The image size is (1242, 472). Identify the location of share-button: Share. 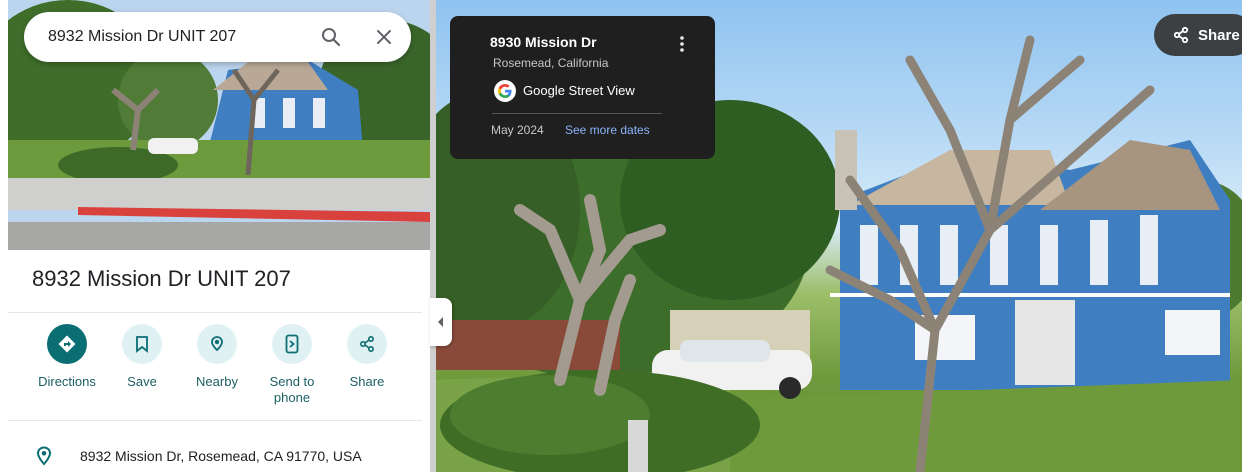
(367, 357).